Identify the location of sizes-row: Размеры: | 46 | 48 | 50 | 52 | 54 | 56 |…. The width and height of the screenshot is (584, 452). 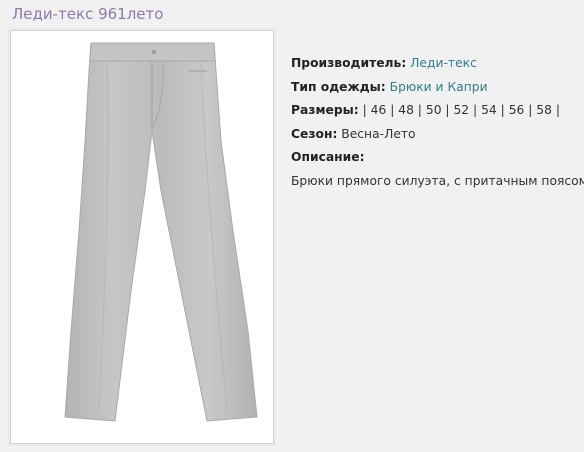
(437, 111).